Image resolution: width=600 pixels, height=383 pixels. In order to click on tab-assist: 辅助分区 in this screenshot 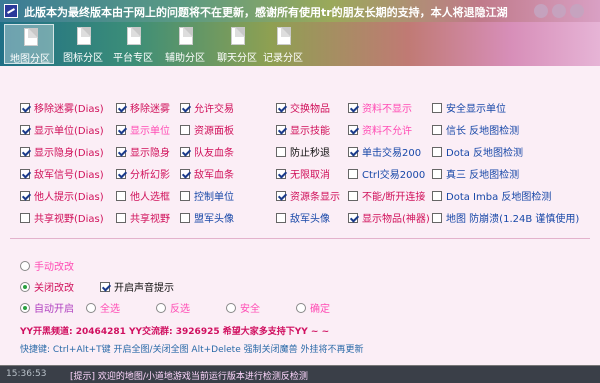, I will do `click(185, 44)`.